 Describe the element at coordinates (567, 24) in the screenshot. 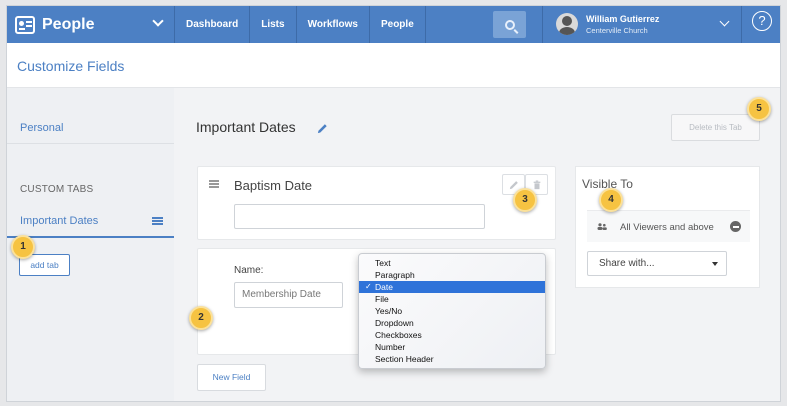

I see `avatar` at that location.